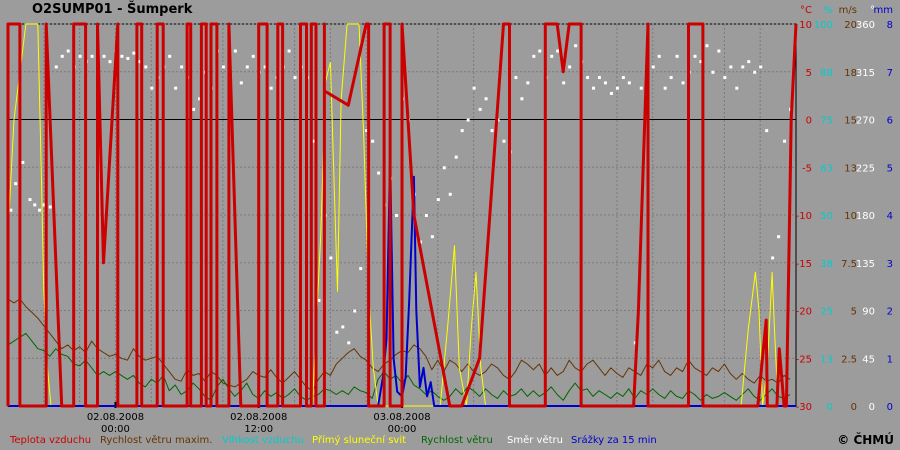 This screenshot has height=450, width=900. Describe the element at coordinates (258, 429) in the screenshot. I see `x-tick-time: 12:00` at that location.